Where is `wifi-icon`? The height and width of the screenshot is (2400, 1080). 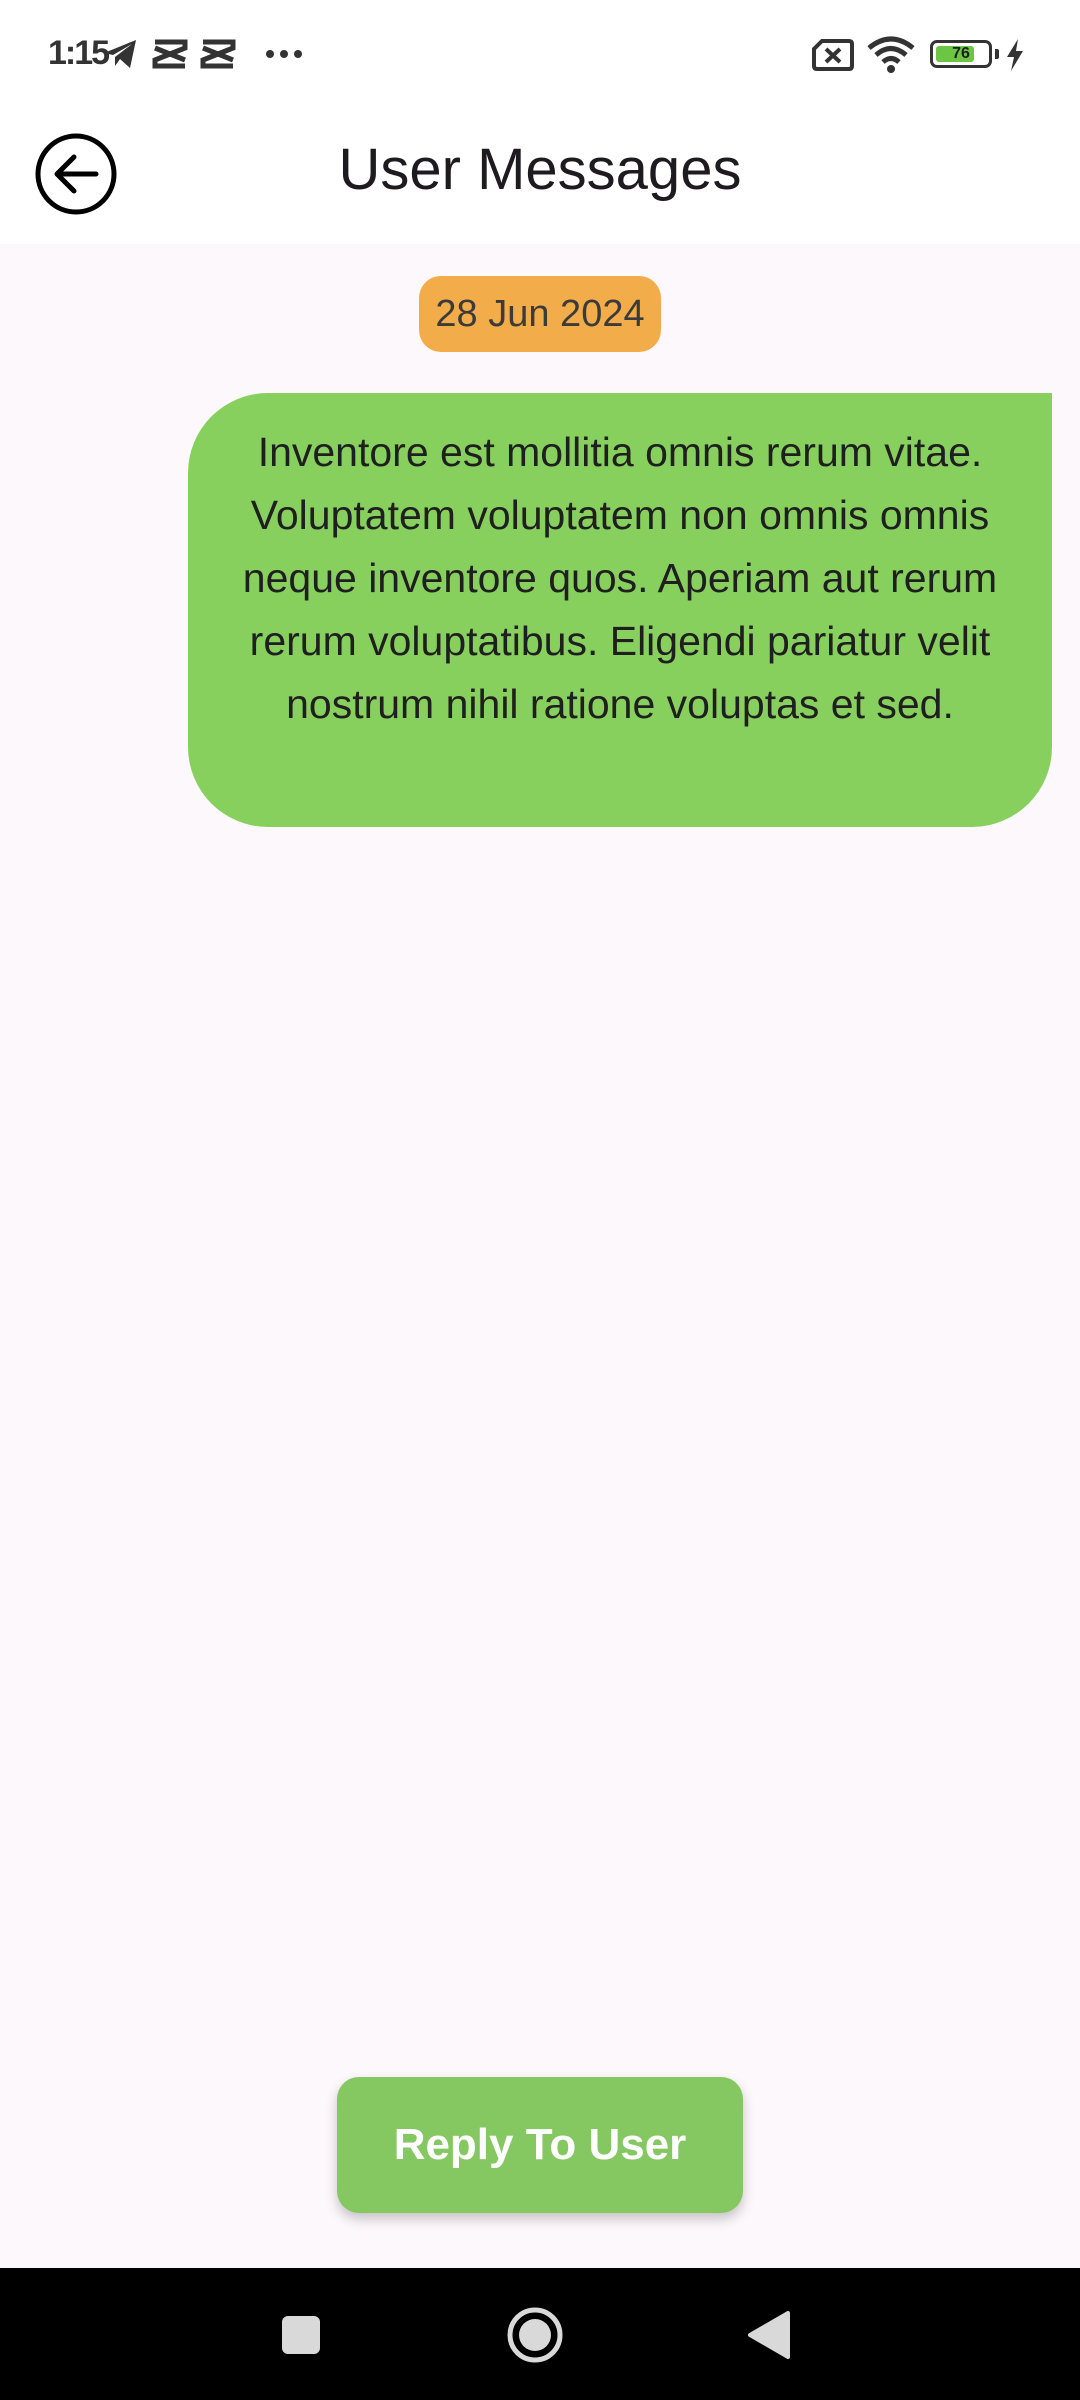 wifi-icon is located at coordinates (891, 54).